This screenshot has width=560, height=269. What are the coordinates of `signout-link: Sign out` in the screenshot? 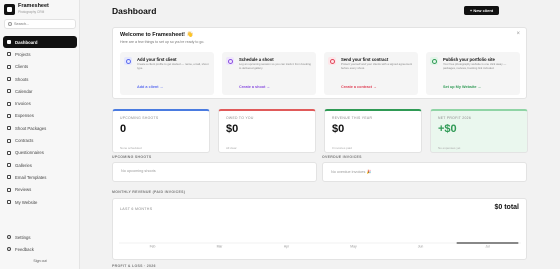 It's located at (40, 261).